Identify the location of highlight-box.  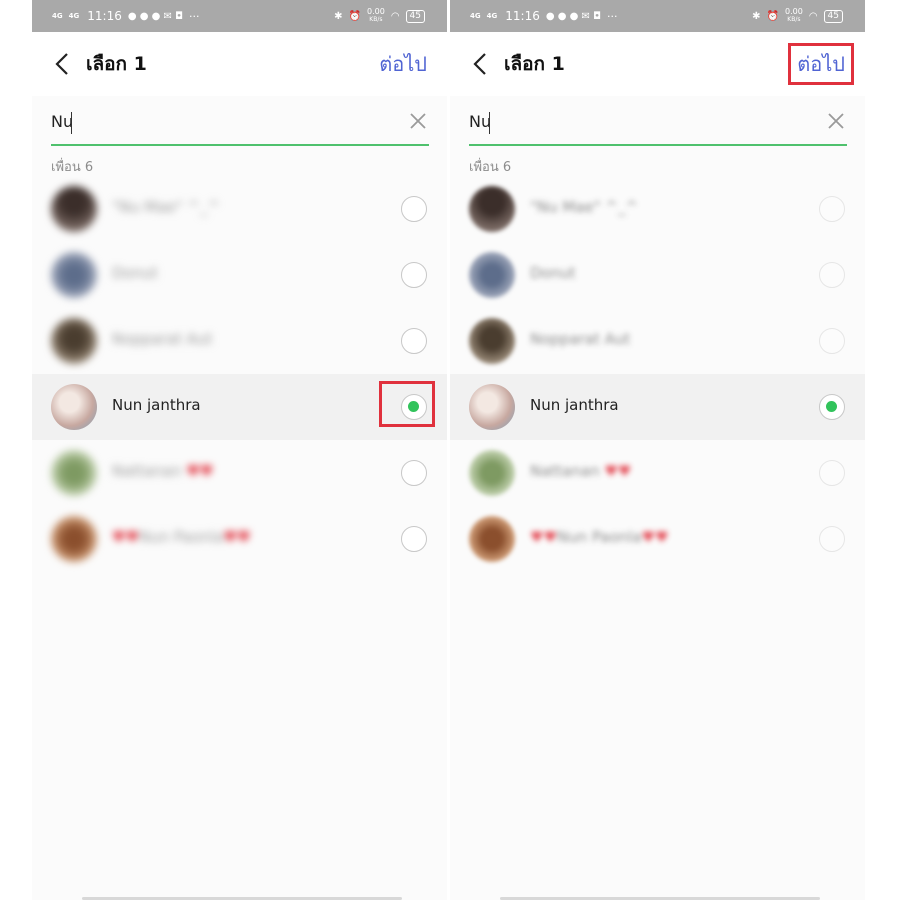
(407, 404).